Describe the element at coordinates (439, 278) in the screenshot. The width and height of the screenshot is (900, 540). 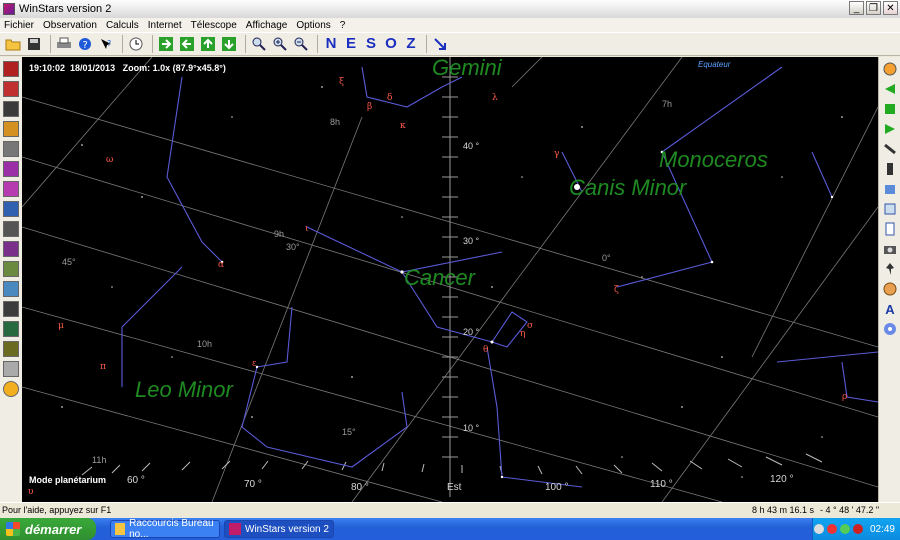
I see `constellation-cancer: Cancer` at that location.